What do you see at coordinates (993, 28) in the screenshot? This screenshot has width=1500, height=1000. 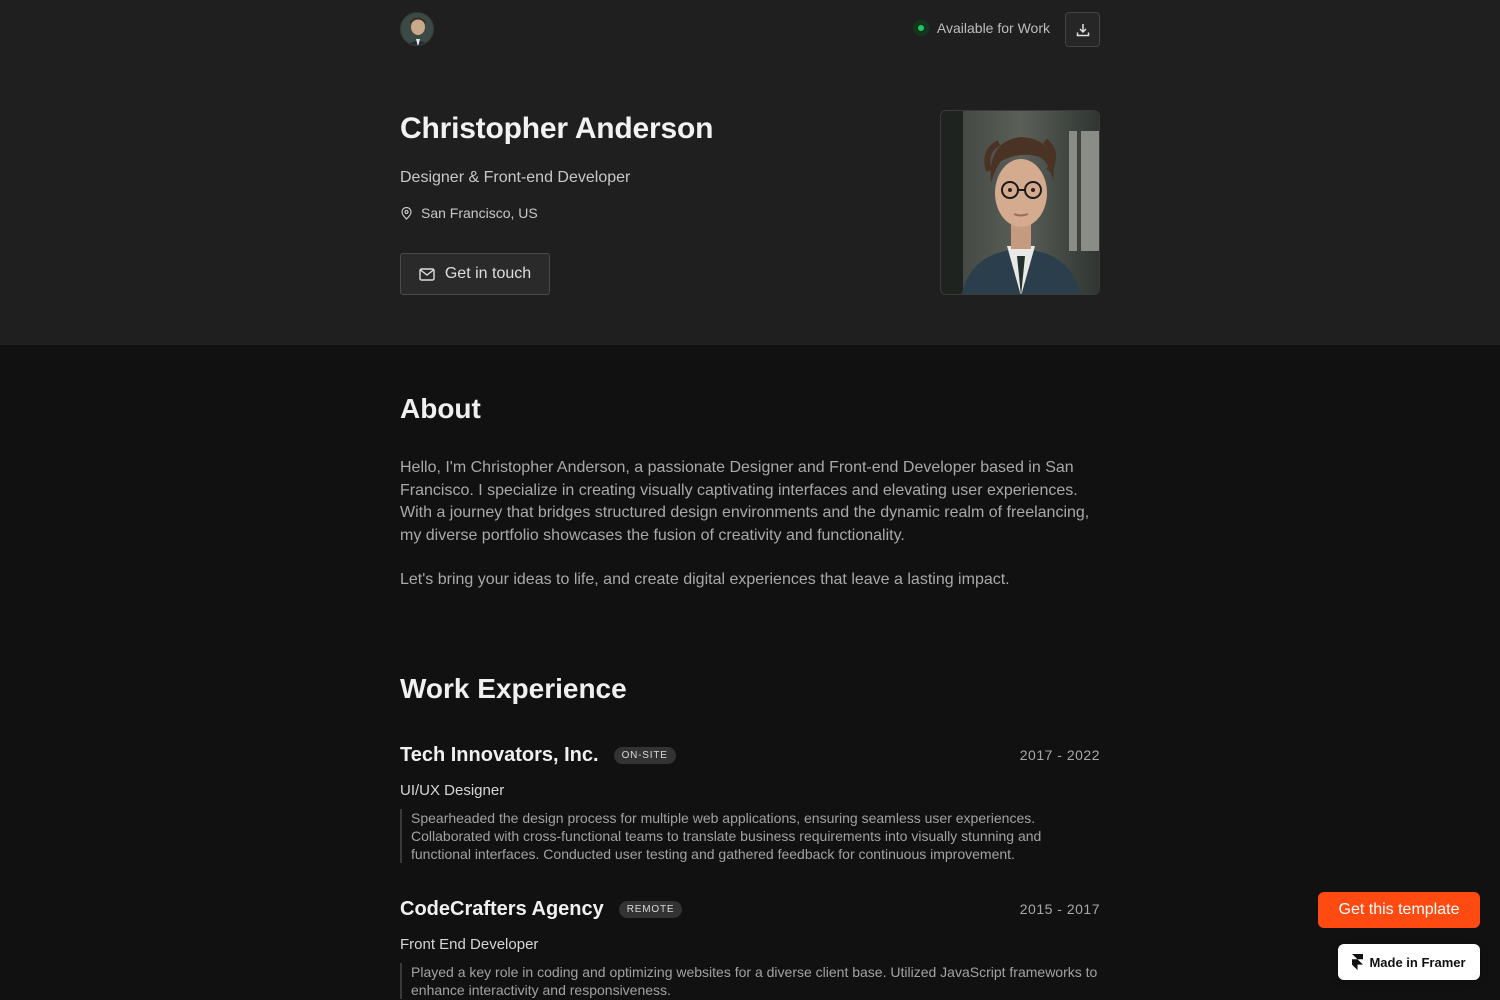 I see `availability-label: Available for Work` at bounding box center [993, 28].